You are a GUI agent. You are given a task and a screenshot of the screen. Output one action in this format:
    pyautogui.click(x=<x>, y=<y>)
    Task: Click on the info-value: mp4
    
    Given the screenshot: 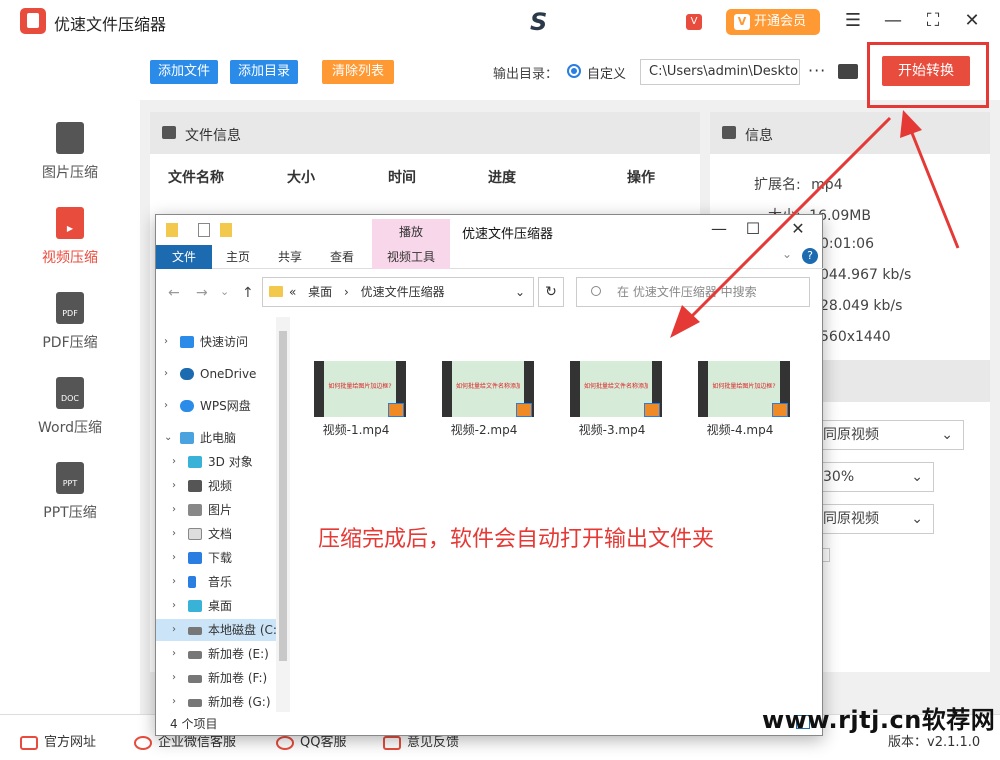 What is the action you would take?
    pyautogui.click(x=827, y=185)
    